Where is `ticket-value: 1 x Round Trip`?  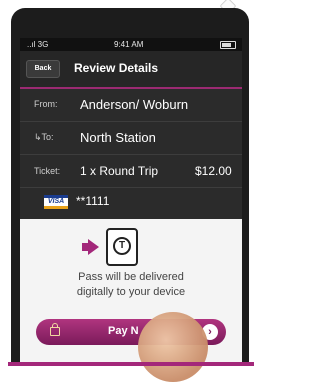
ticket-value: 1 x Round Trip is located at coordinates (119, 171).